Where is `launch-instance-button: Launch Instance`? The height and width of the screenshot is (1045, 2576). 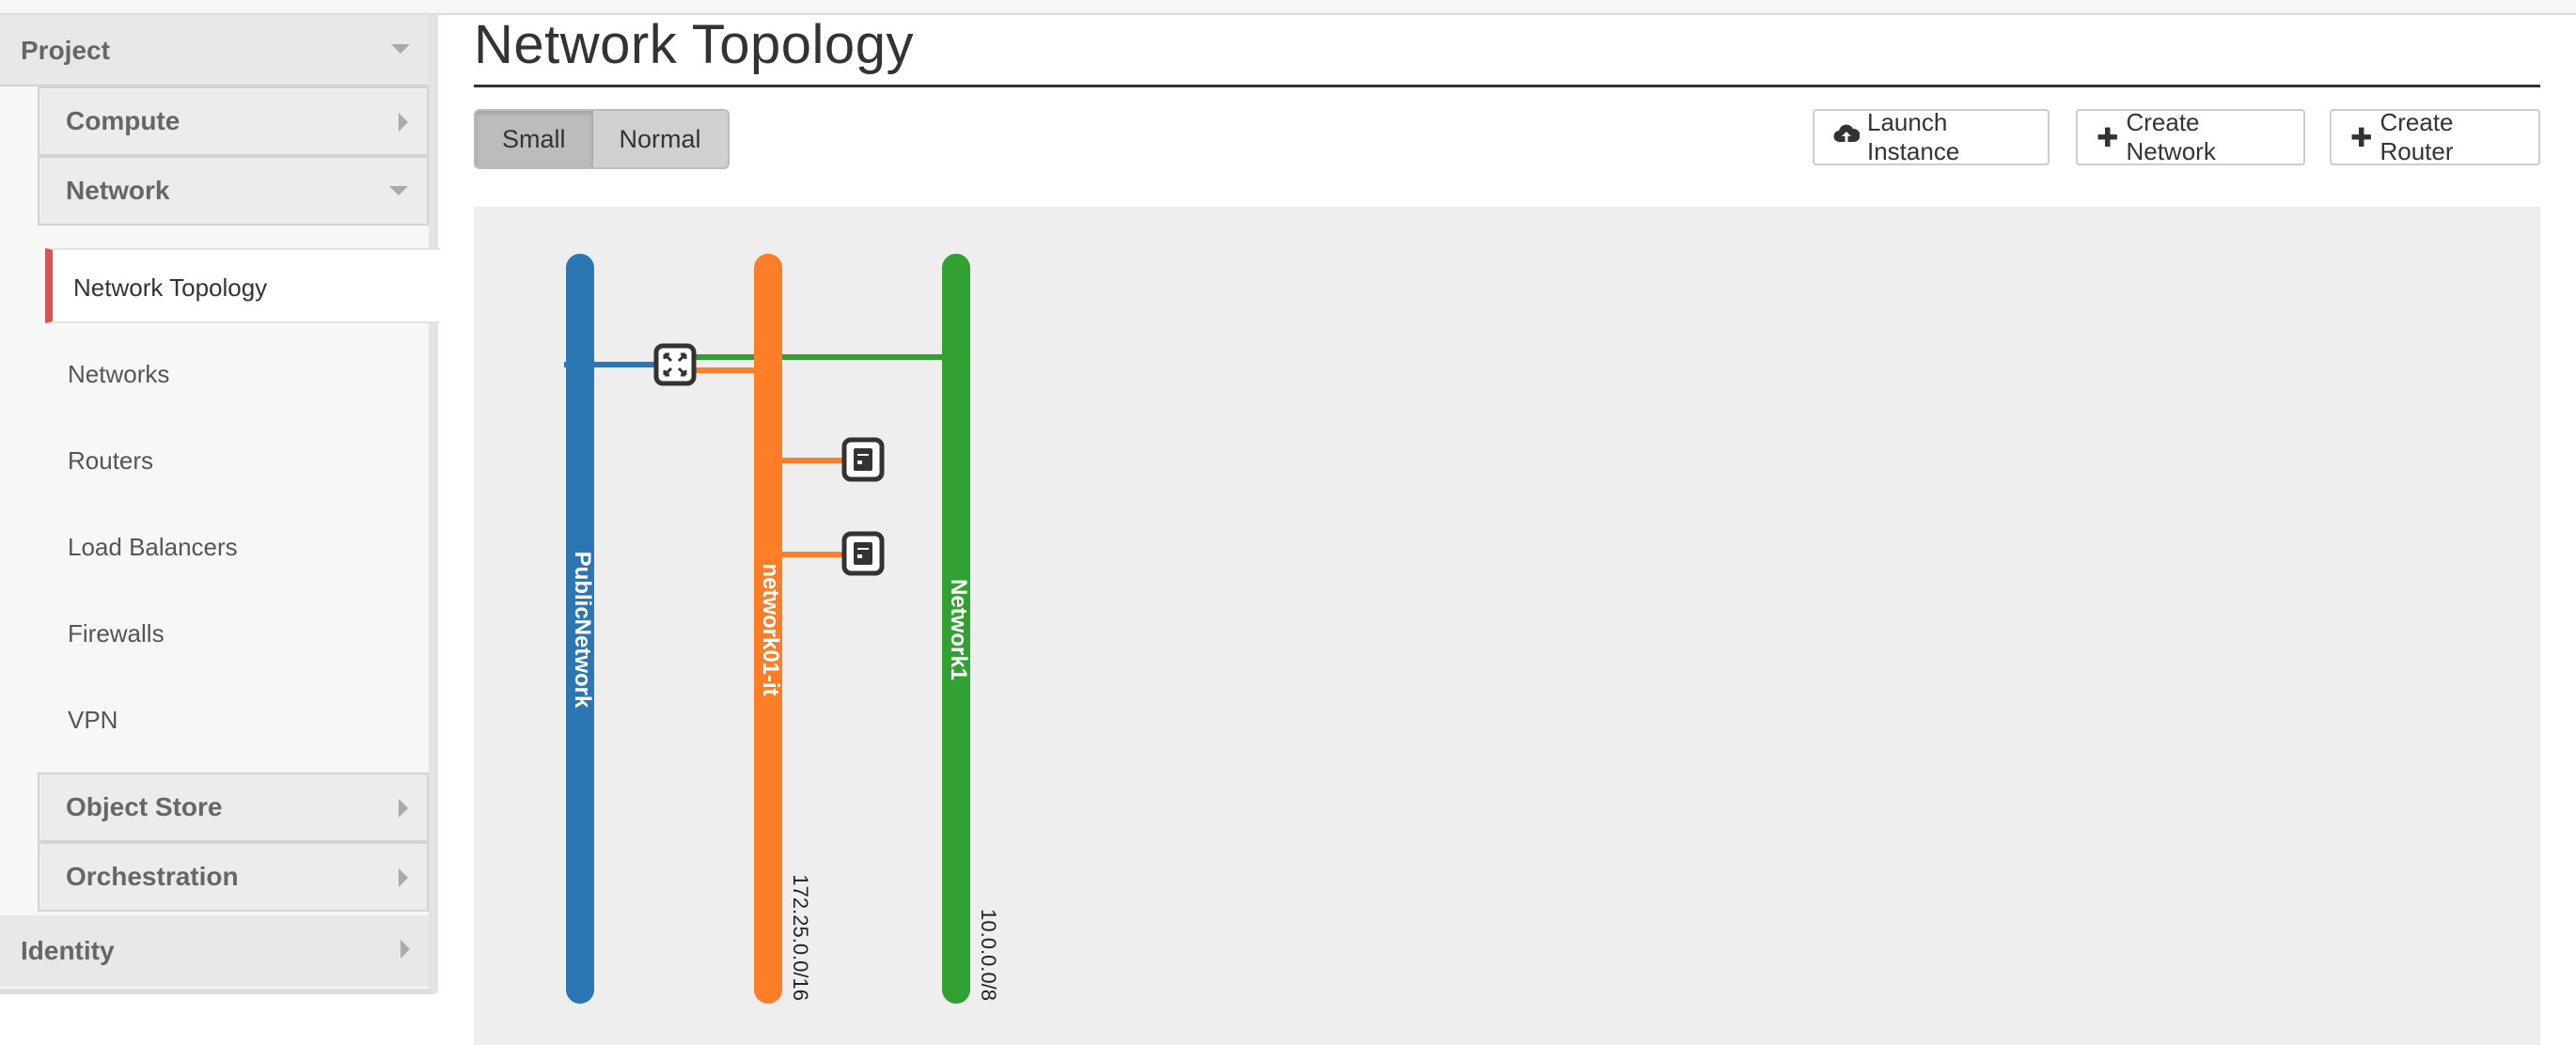 launch-instance-button: Launch Instance is located at coordinates (1932, 136).